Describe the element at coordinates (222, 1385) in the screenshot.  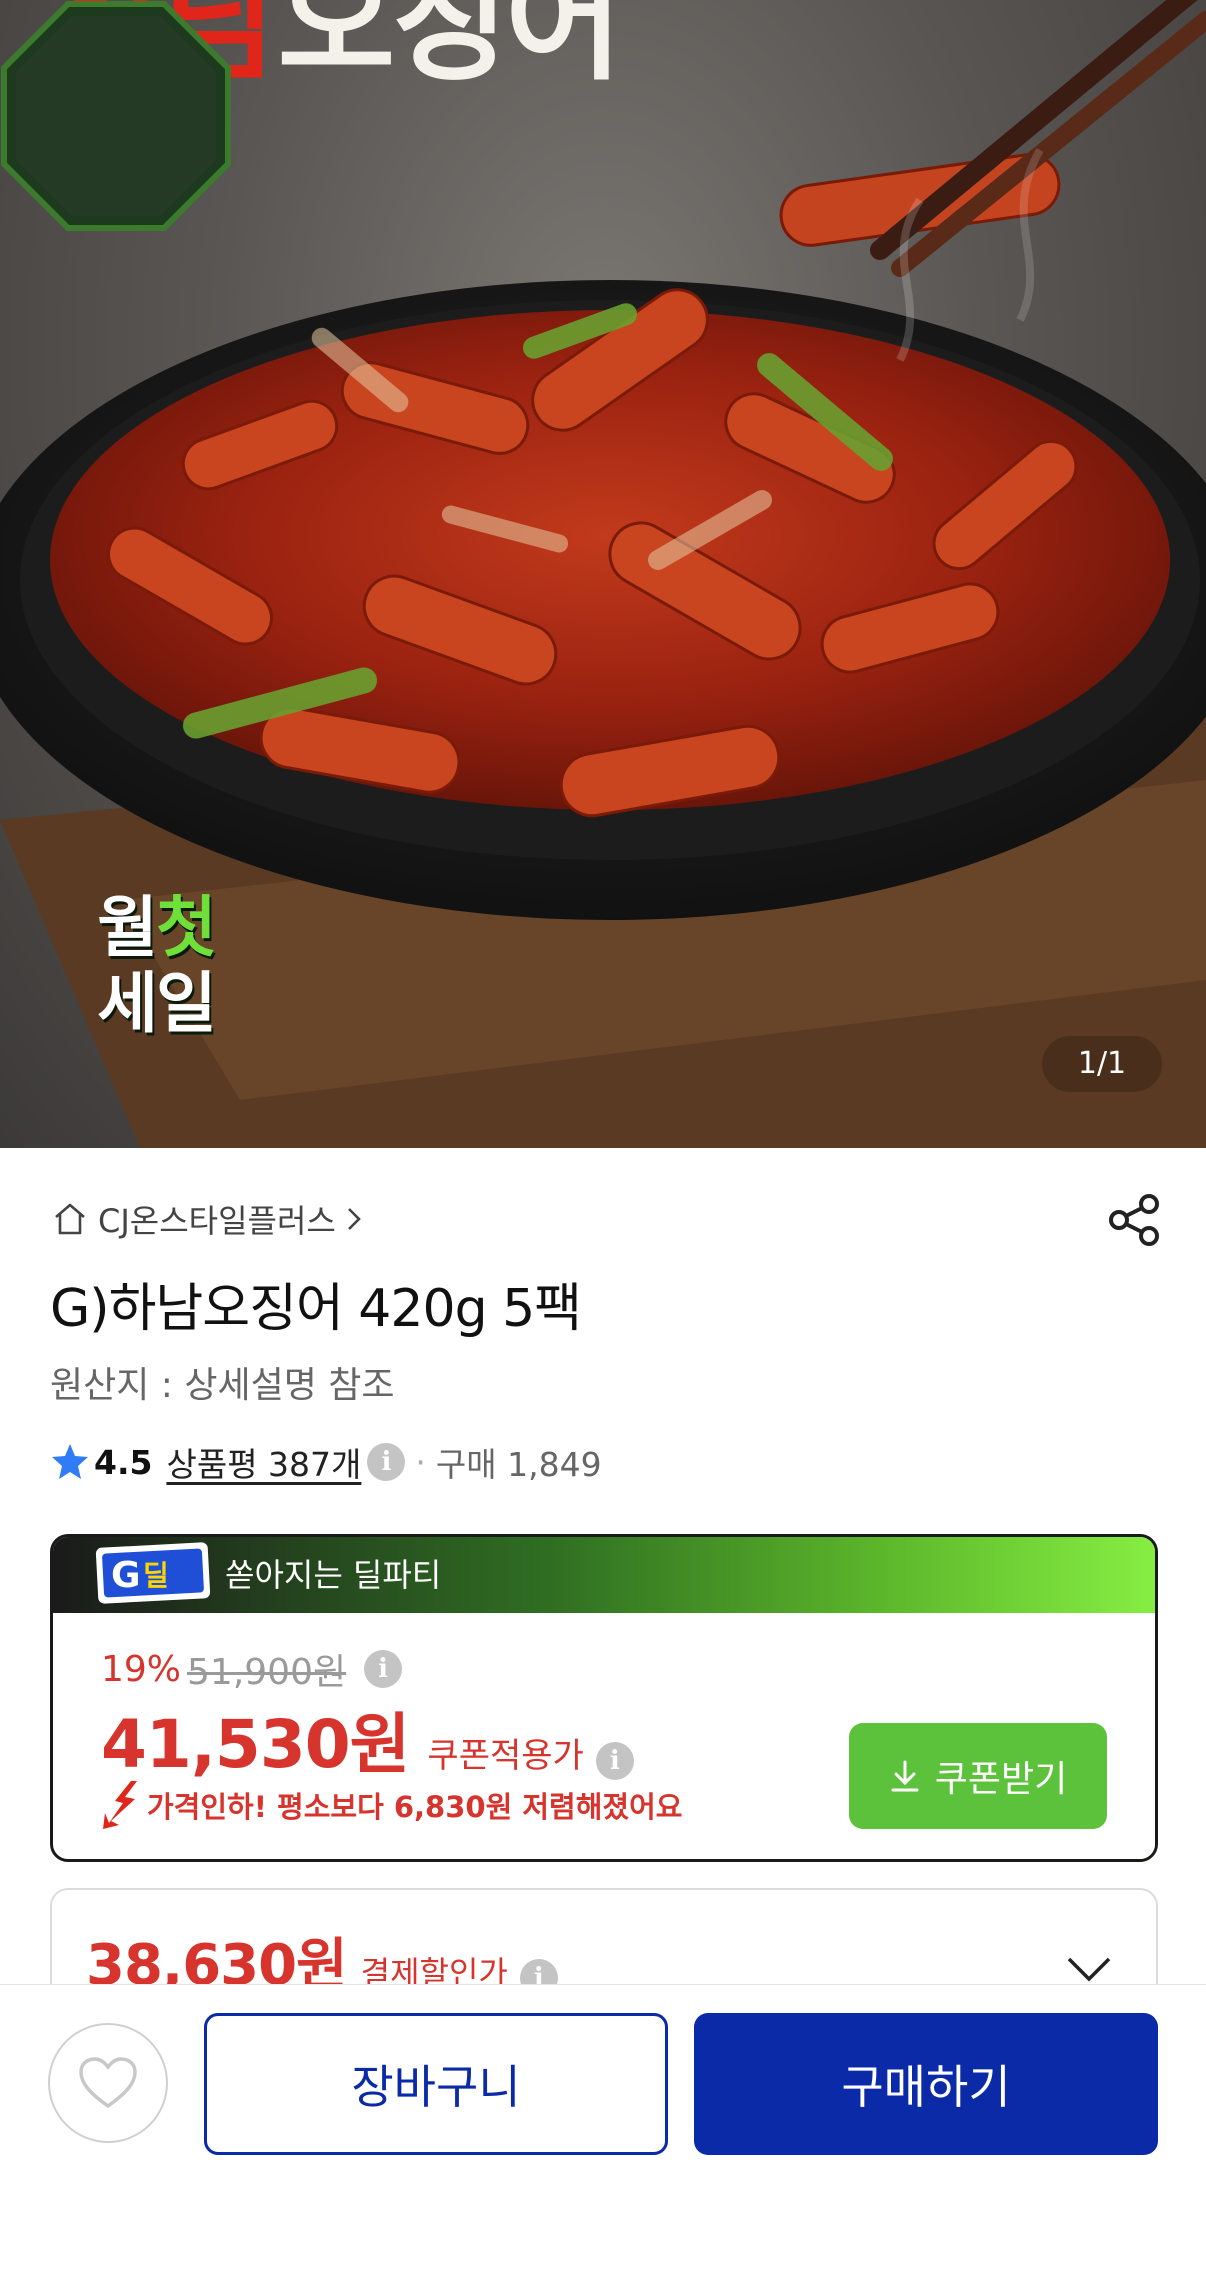
I see `product-origin: 원산지 : 상세설명 참조` at that location.